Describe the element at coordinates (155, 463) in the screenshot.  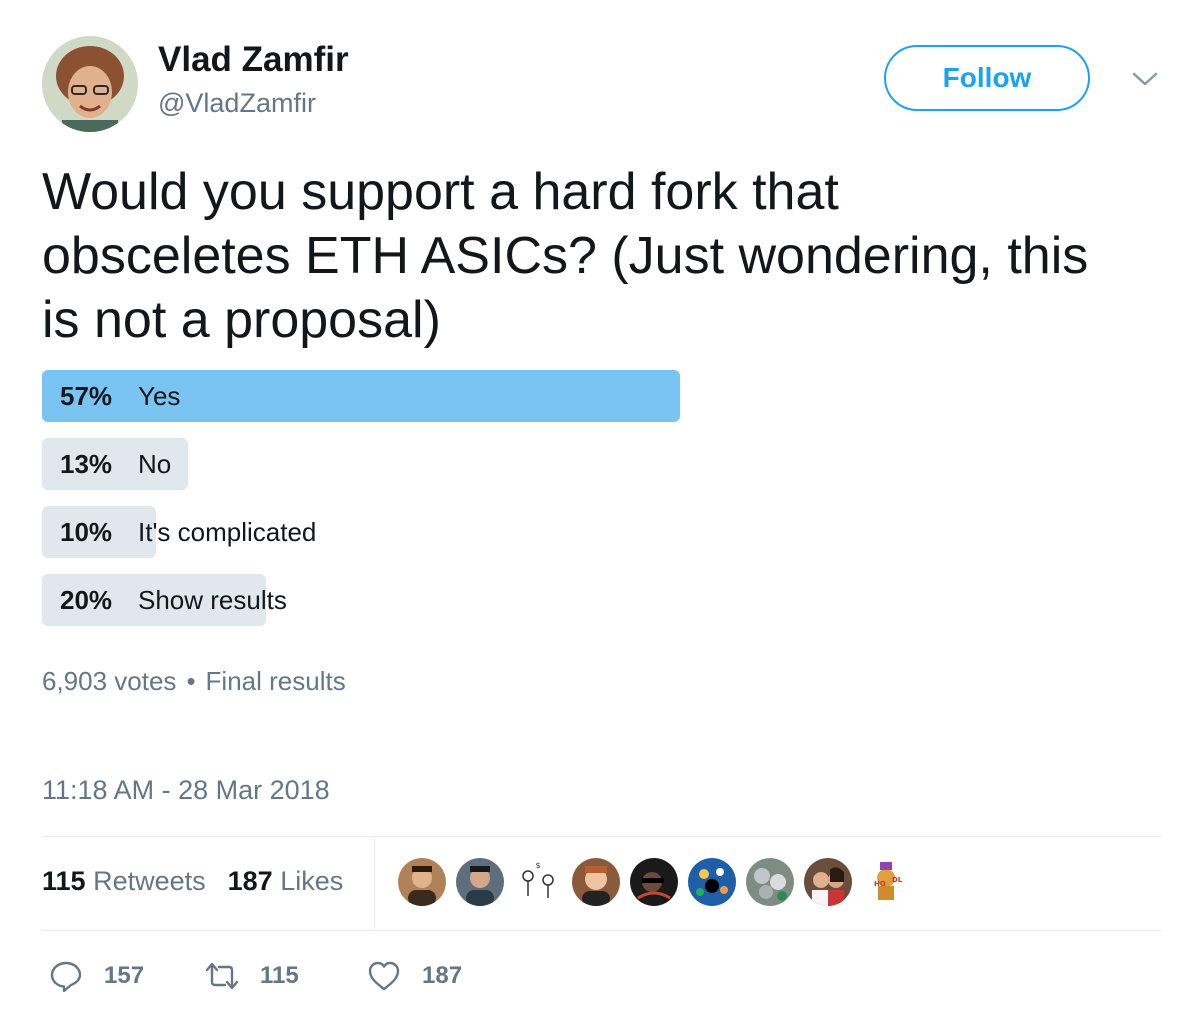
I see `poll-option-label: No` at that location.